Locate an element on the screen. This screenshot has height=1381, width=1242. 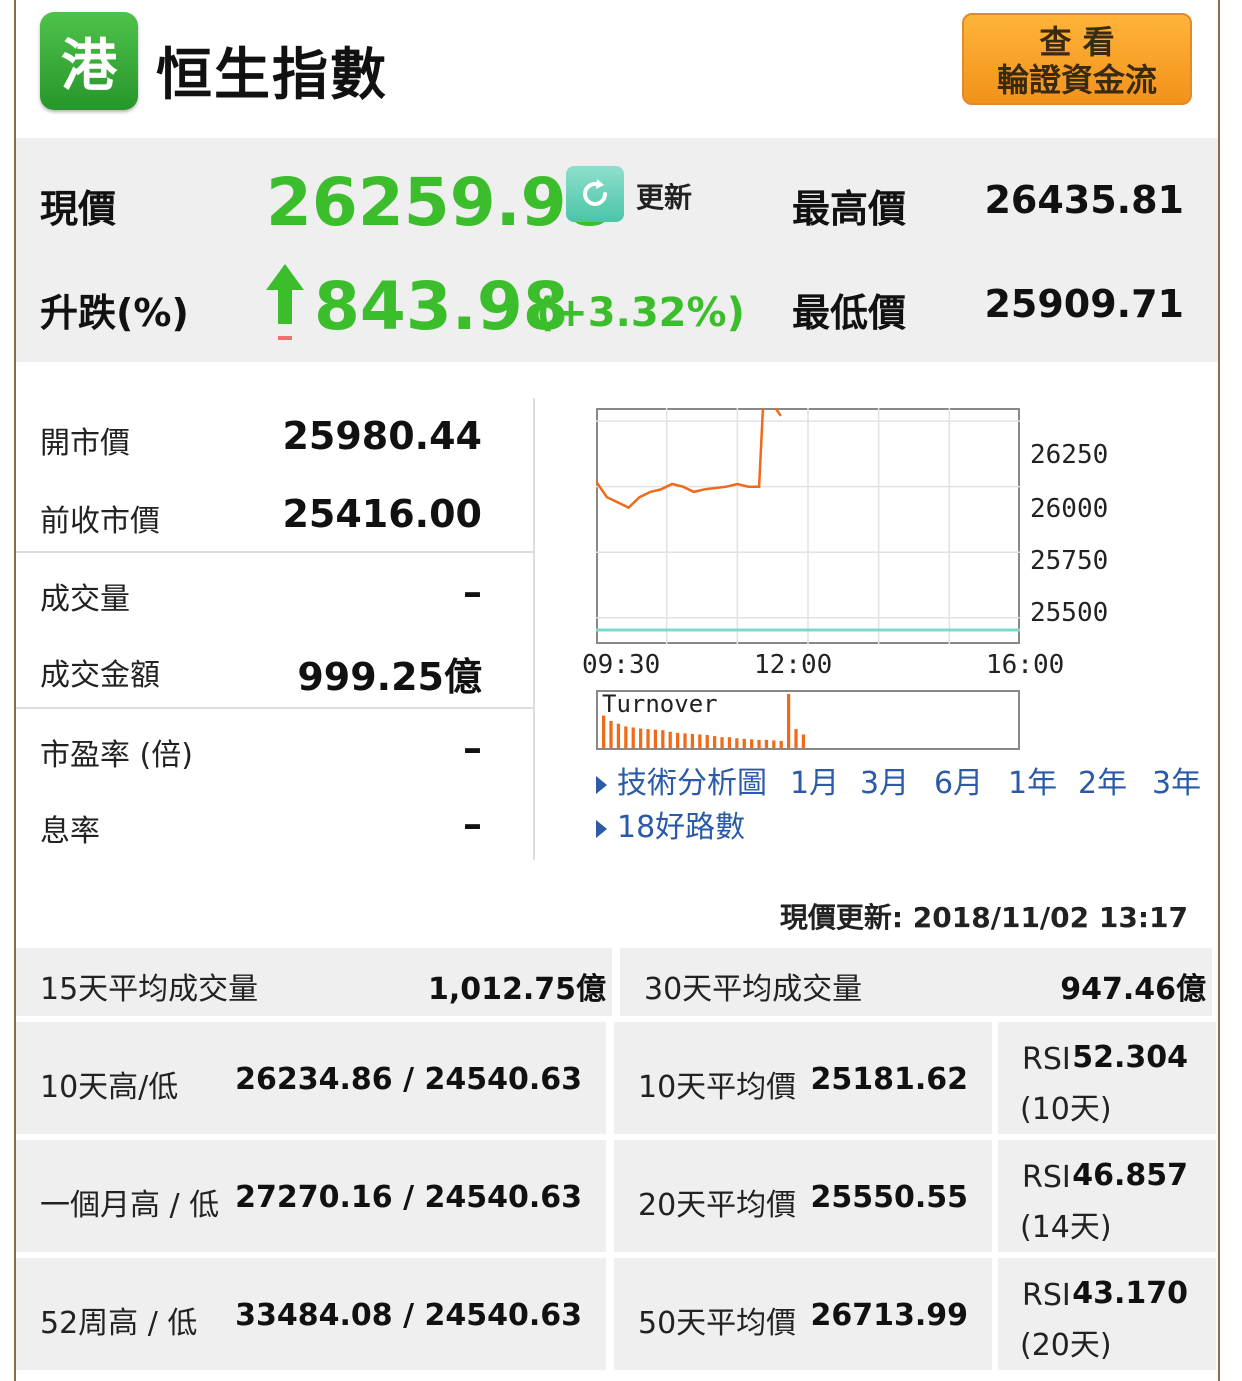
hk-market-logo: 港 is located at coordinates (89, 61).